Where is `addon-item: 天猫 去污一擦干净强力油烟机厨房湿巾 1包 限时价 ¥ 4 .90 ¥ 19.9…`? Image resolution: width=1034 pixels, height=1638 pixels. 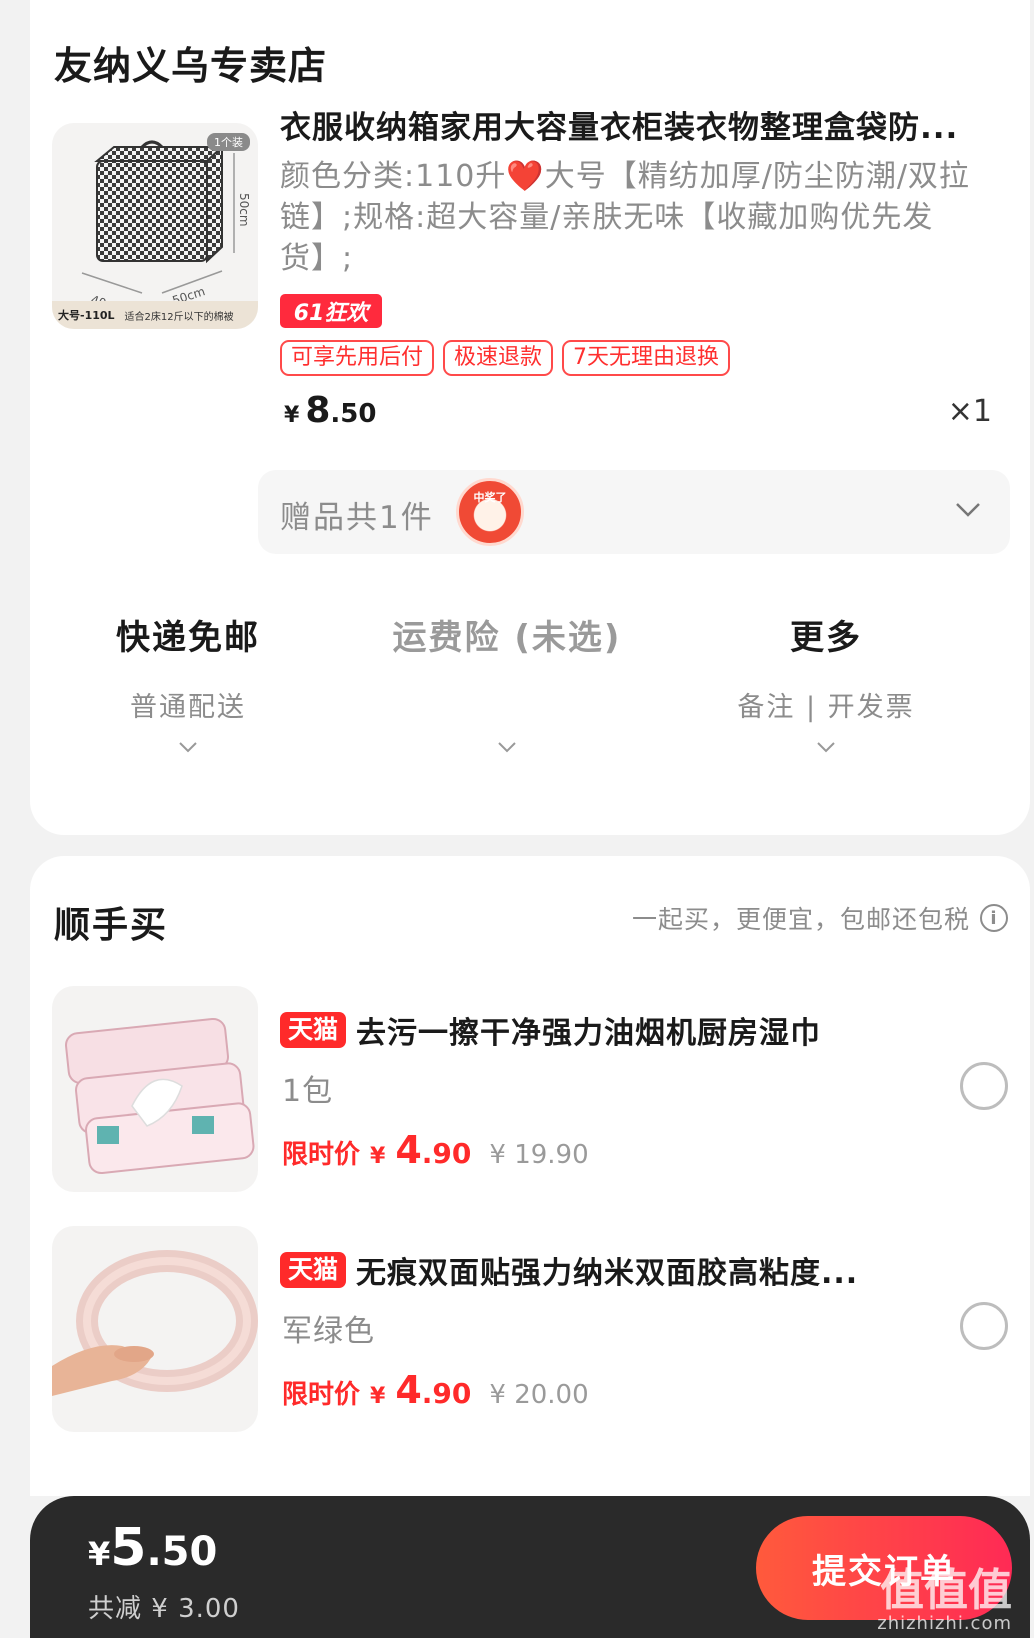 addon-item: 天猫 去污一擦干净强力油烟机厨房湿巾 1包 限时价 ¥ 4 .90 ¥ 19.9… is located at coordinates (530, 1089).